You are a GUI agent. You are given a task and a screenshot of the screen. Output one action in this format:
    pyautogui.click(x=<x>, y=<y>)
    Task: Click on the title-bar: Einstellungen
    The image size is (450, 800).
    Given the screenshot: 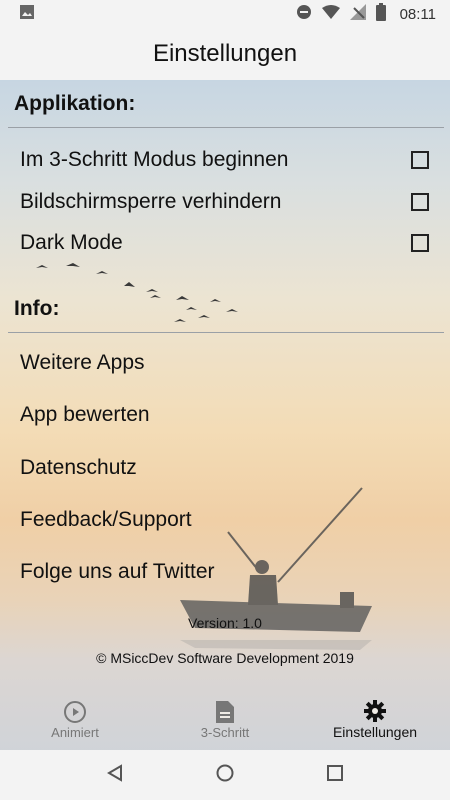 What is the action you would take?
    pyautogui.click(x=225, y=54)
    